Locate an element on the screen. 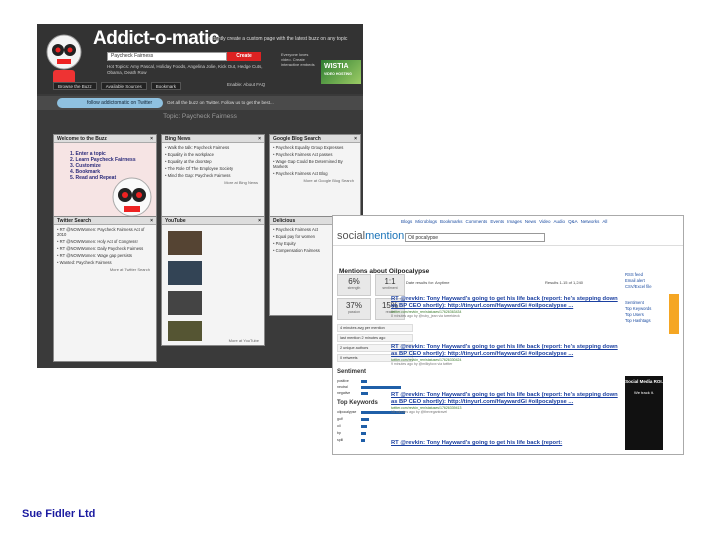 The height and width of the screenshot is (540, 720). news-item: Equality at the doorstep is located at coordinates (213, 161).